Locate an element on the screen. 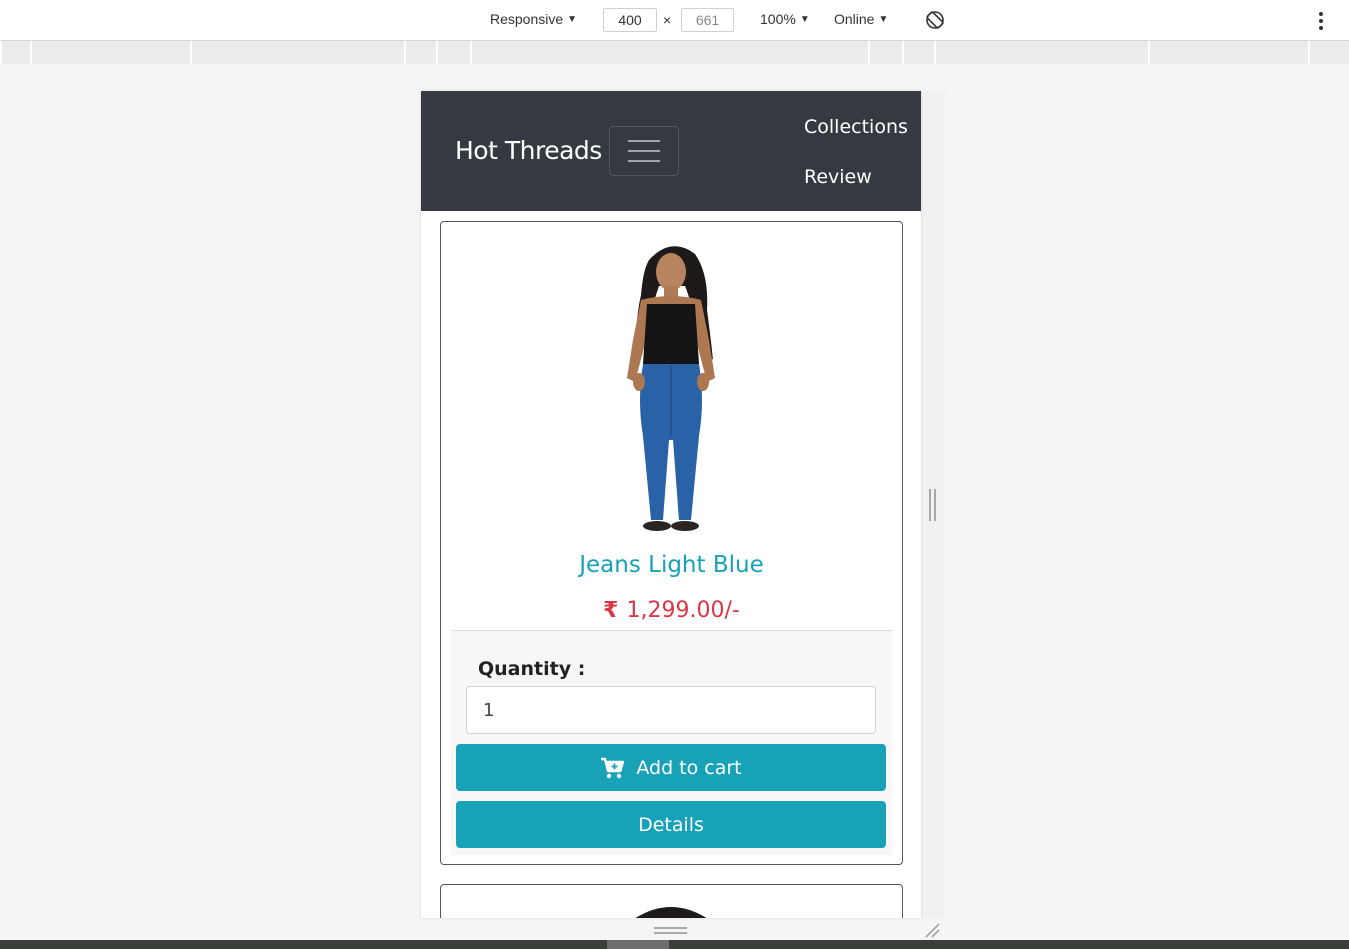 This screenshot has height=949, width=1349. card-footer: Quantity : Add to cart Details is located at coordinates (671, 742).